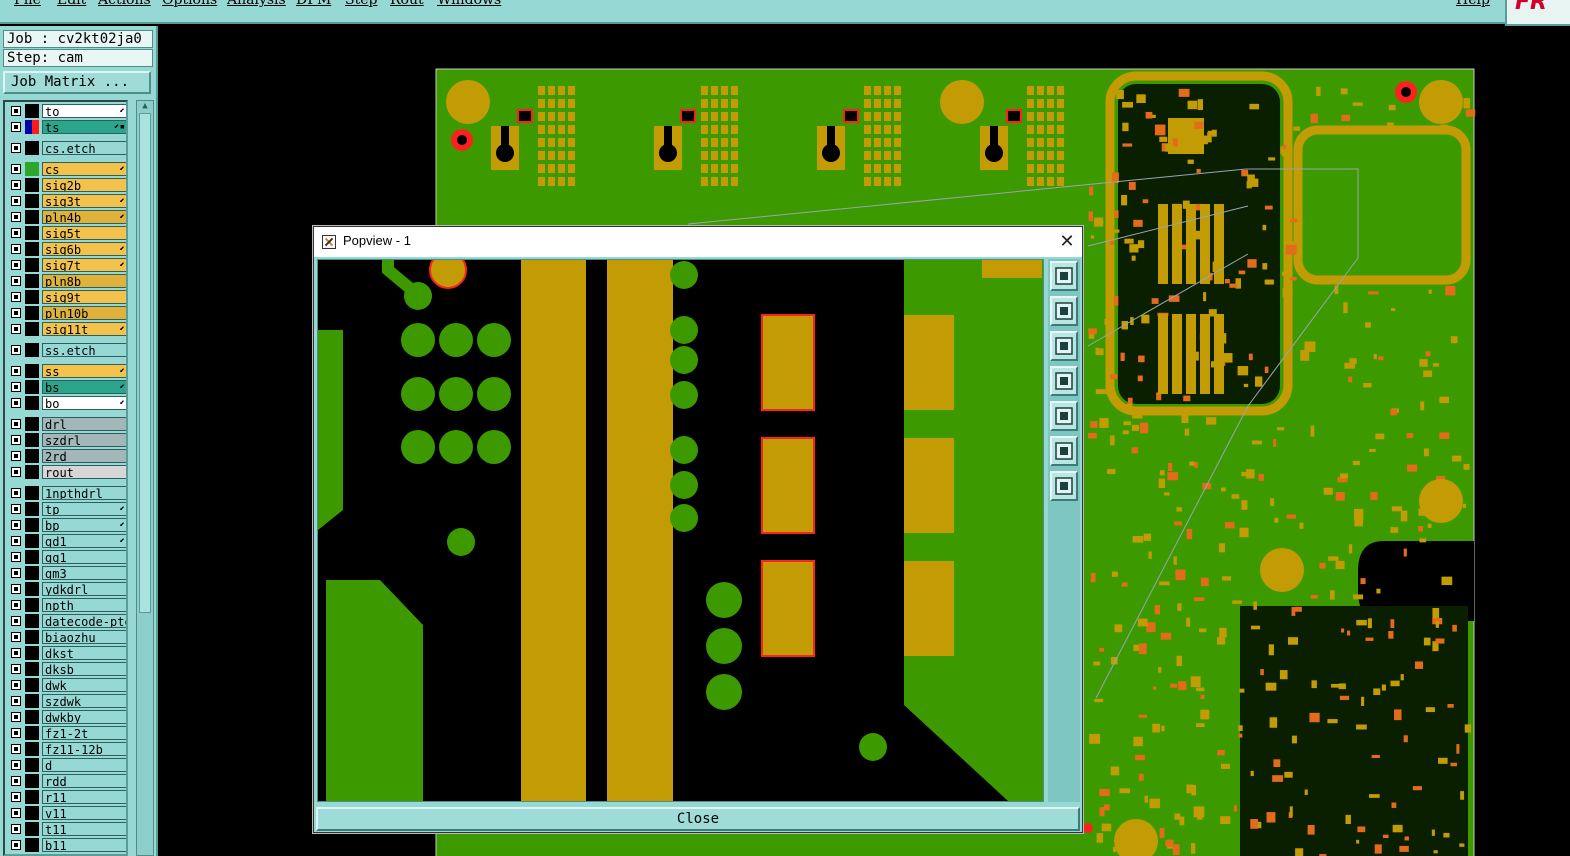 Image resolution: width=1570 pixels, height=856 pixels. I want to click on layer-row: dwk, so click(66, 685).